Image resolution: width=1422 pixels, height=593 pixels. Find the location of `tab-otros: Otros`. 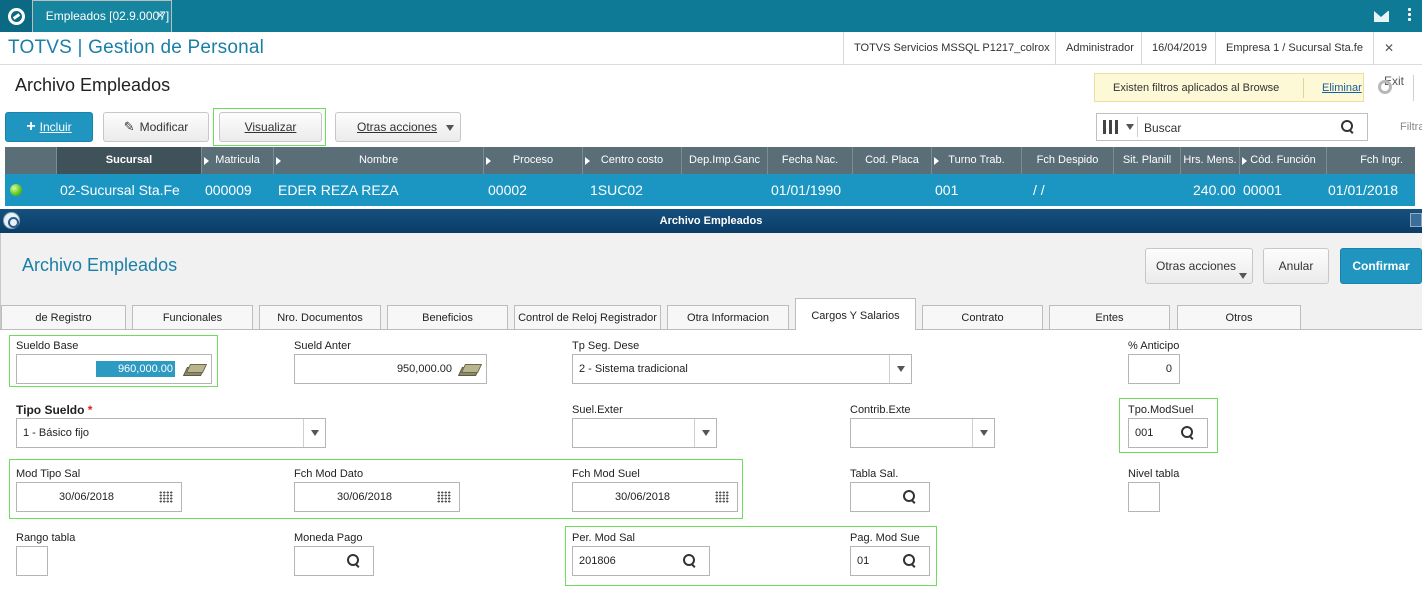

tab-otros: Otros is located at coordinates (1239, 317).